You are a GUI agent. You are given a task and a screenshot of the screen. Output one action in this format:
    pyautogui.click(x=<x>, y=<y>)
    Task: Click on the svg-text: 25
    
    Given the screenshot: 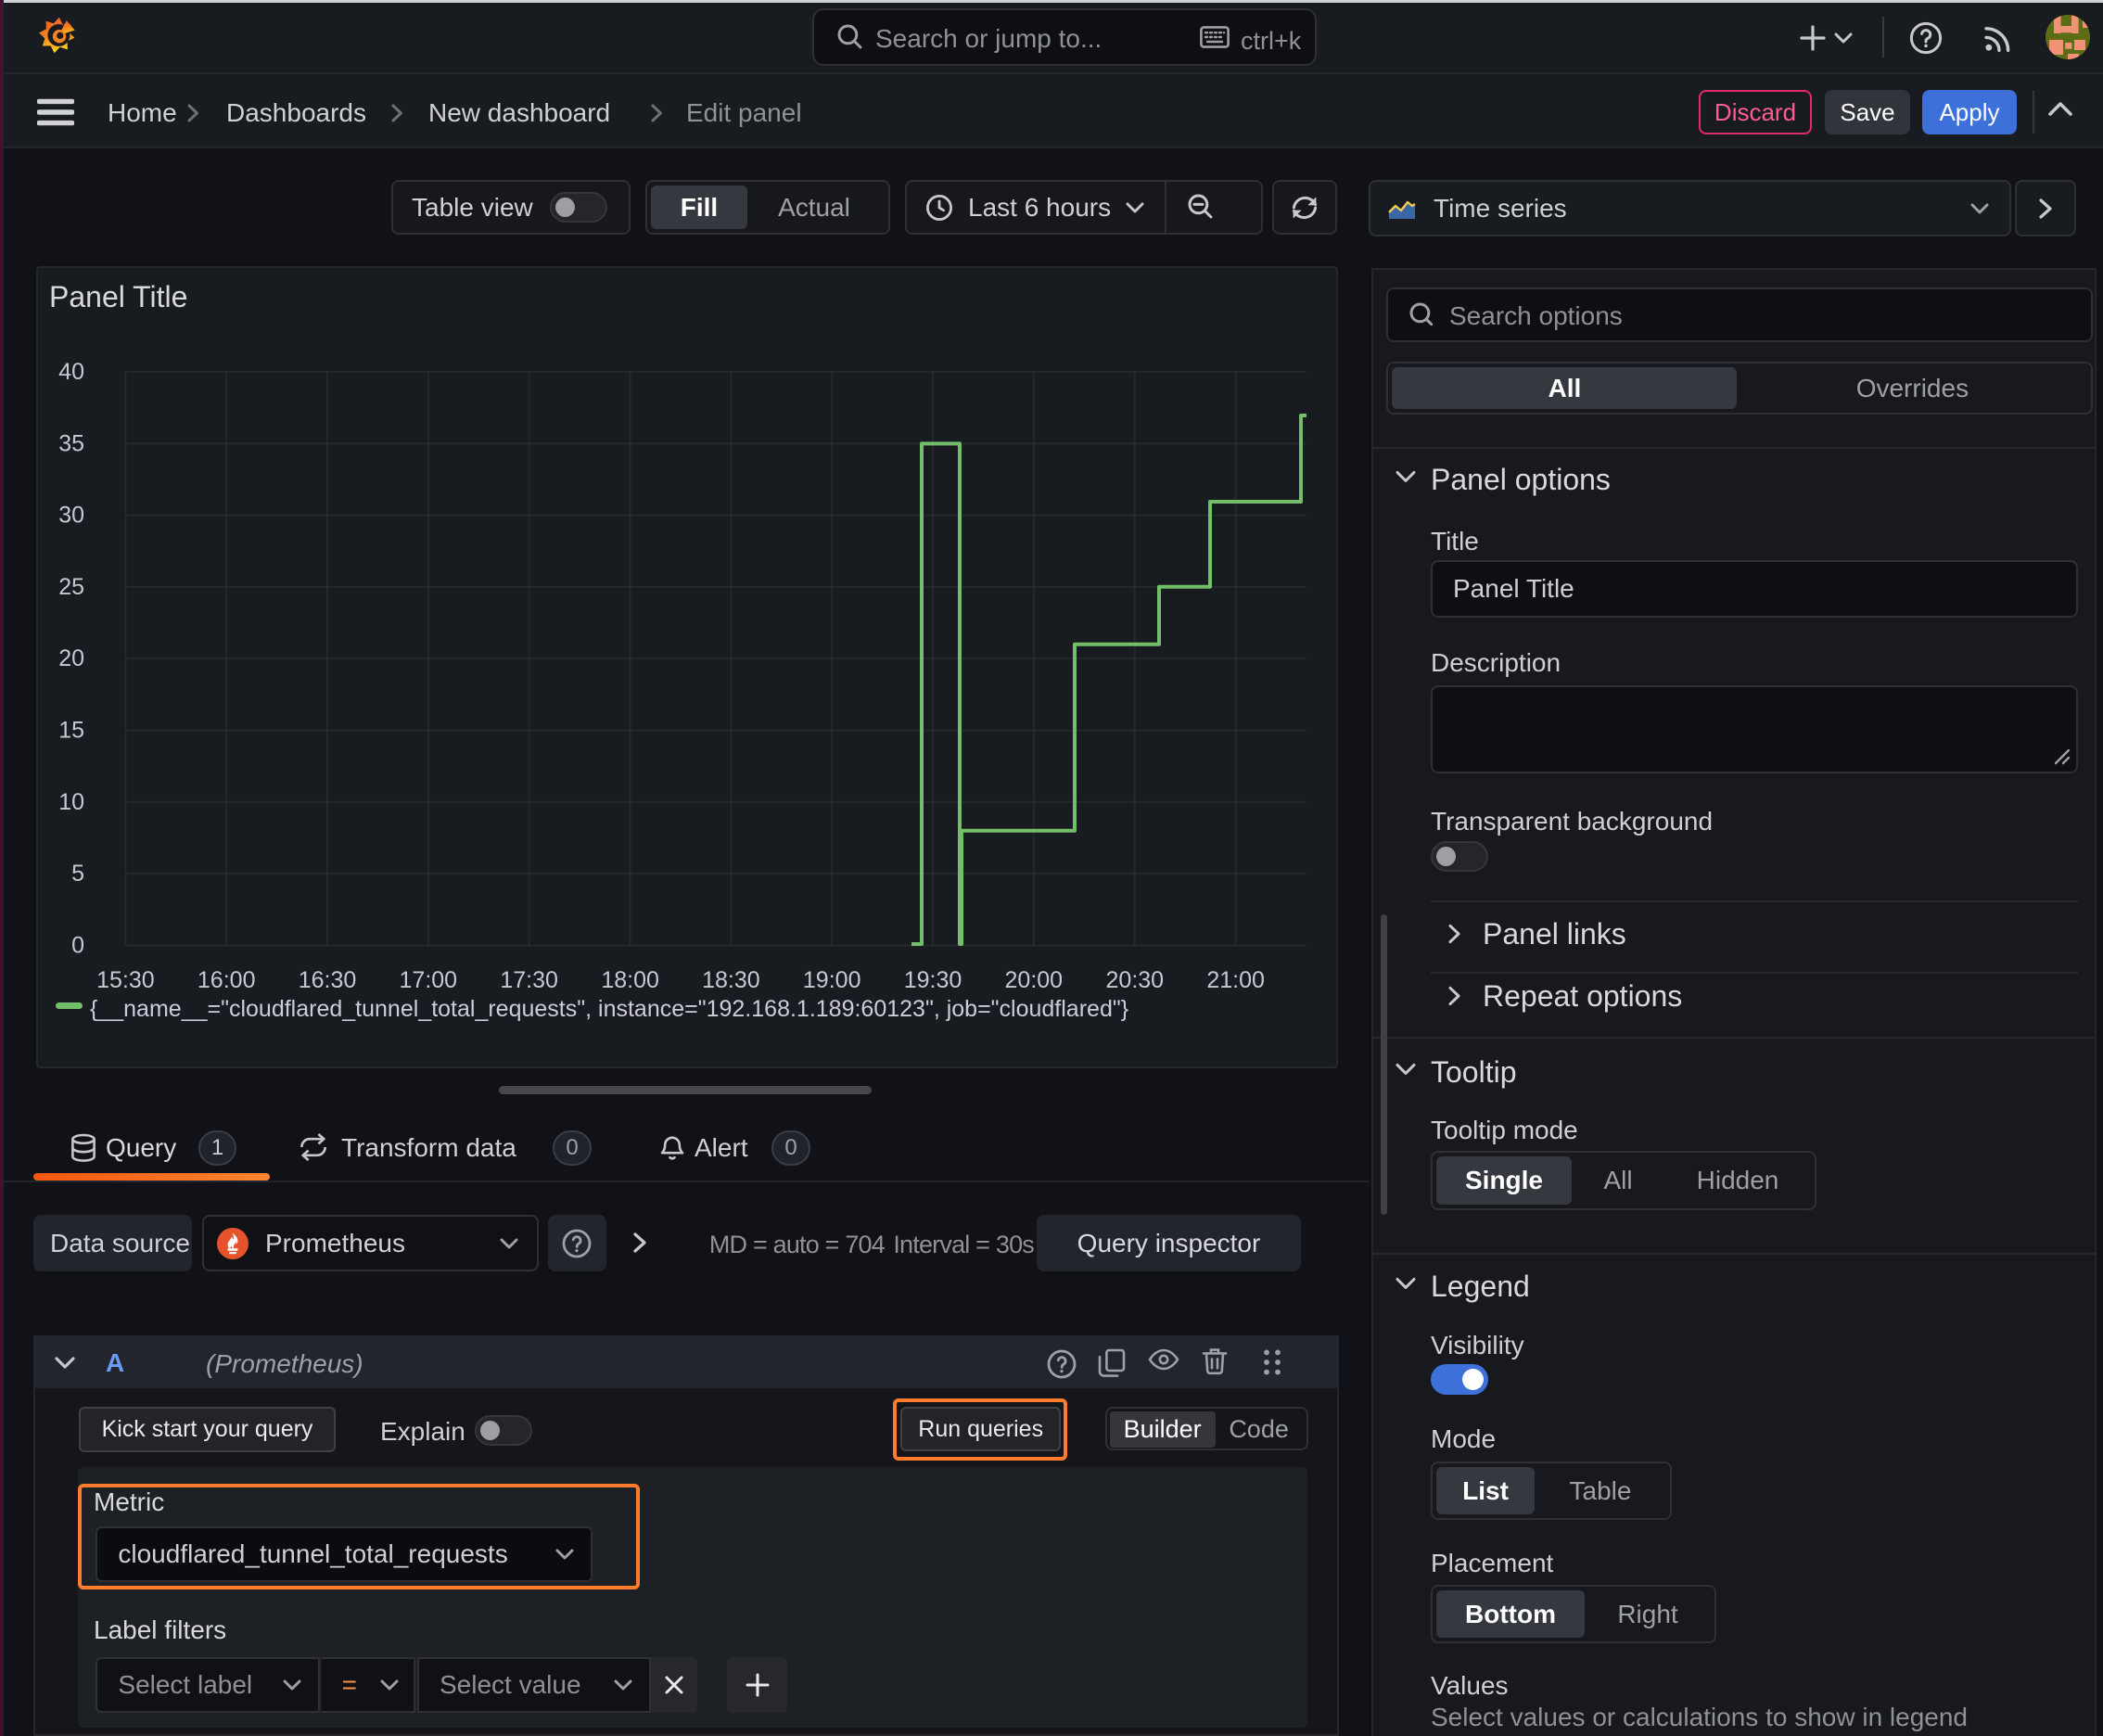 What is the action you would take?
    pyautogui.click(x=71, y=587)
    